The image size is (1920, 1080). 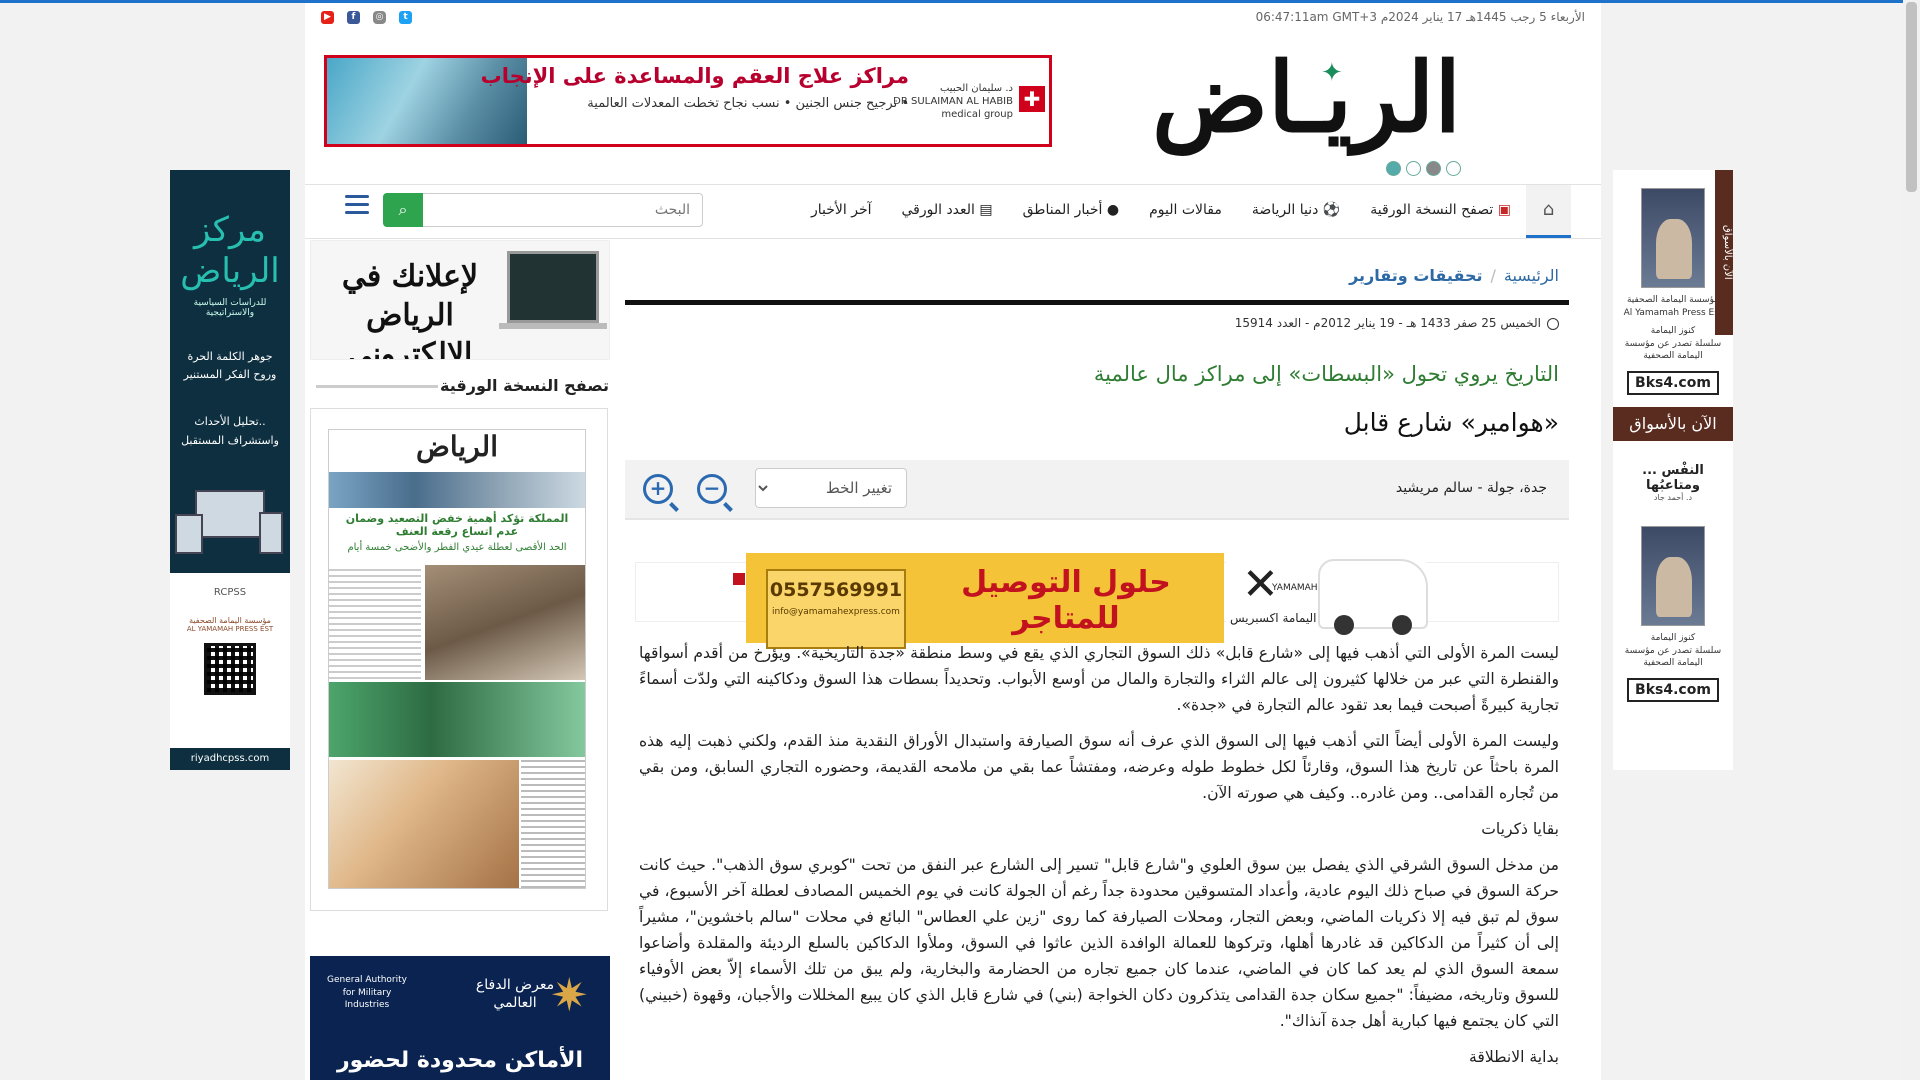 I want to click on ad-vertical-label: الآن بالأسواق, so click(x=1724, y=252).